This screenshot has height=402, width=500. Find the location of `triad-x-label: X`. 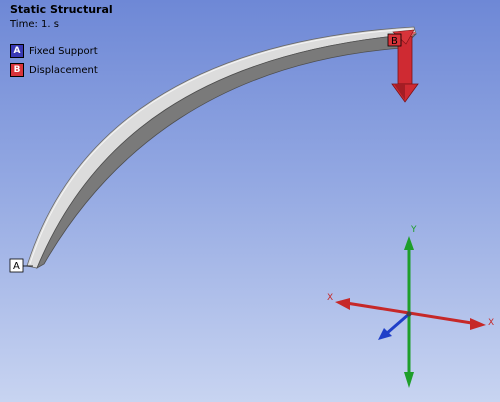

triad-x-label: X is located at coordinates (491, 323).